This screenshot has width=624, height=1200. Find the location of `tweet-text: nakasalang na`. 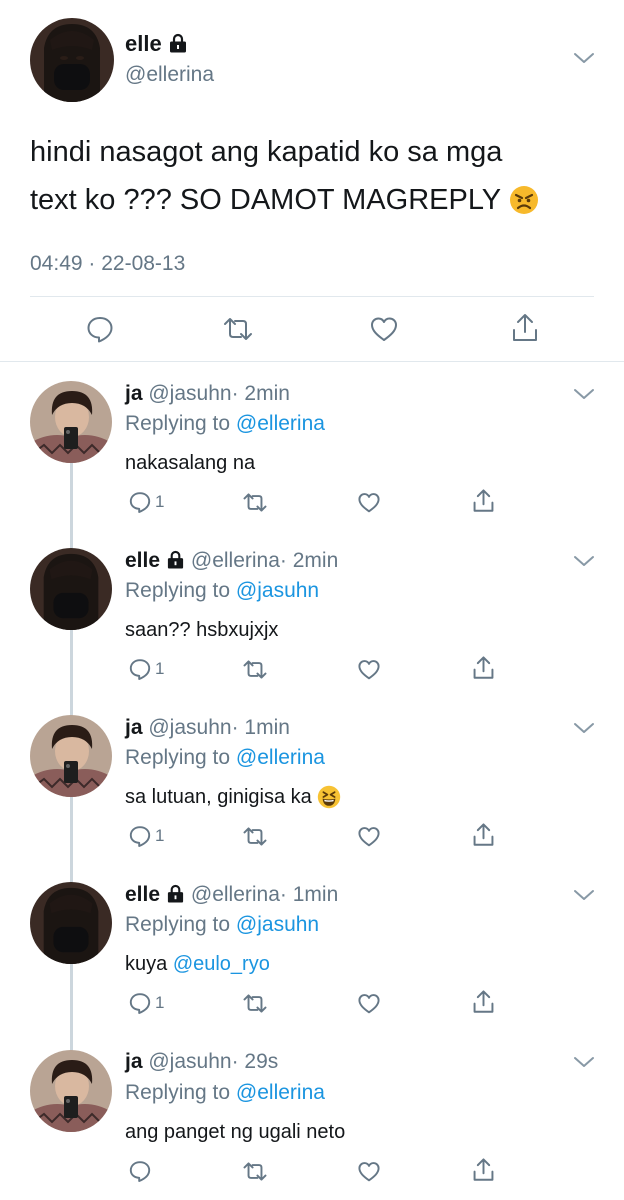

tweet-text: nakasalang na is located at coordinates (190, 463).